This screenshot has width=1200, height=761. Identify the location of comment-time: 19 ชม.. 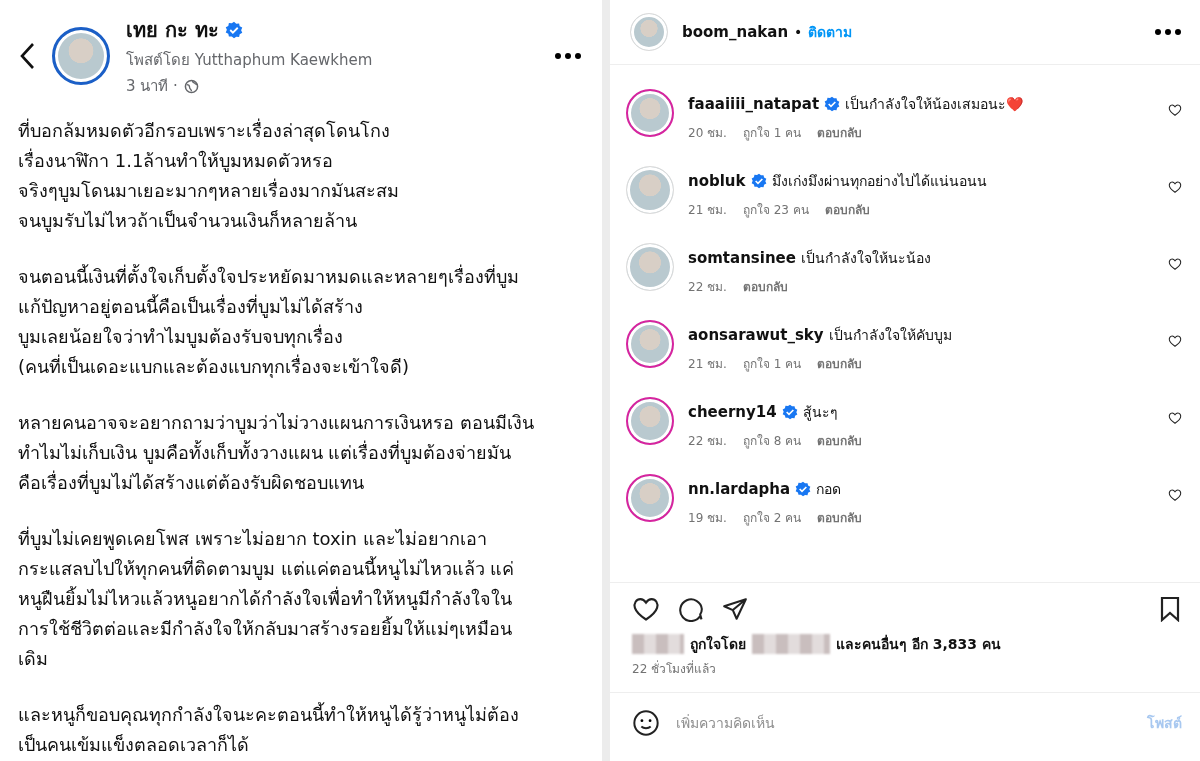
(707, 518).